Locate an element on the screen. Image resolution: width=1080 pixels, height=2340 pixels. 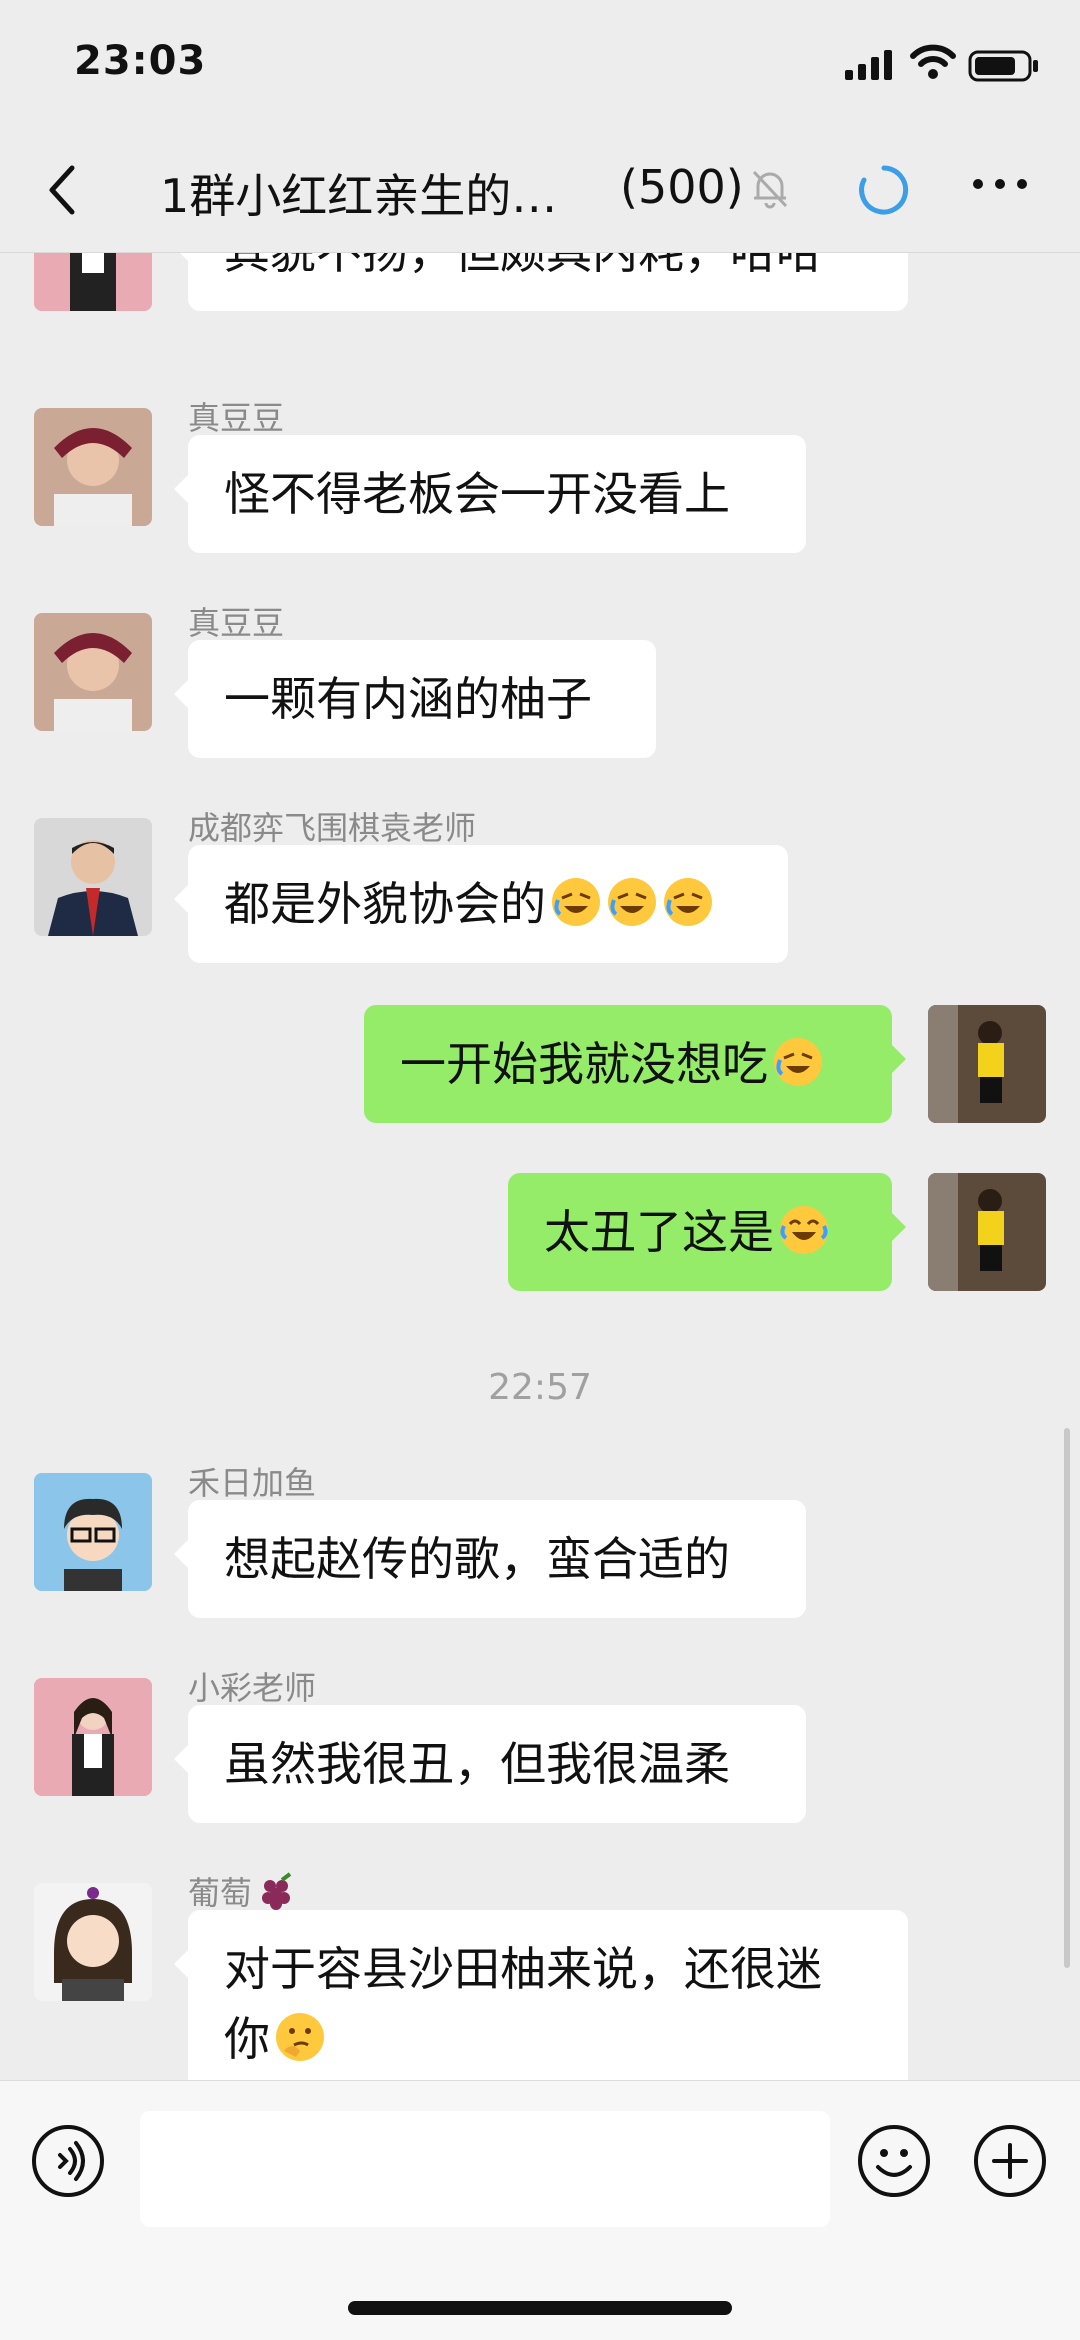
message-bubble: 虽然我很丑，但我很温柔 is located at coordinates (490, 1764).